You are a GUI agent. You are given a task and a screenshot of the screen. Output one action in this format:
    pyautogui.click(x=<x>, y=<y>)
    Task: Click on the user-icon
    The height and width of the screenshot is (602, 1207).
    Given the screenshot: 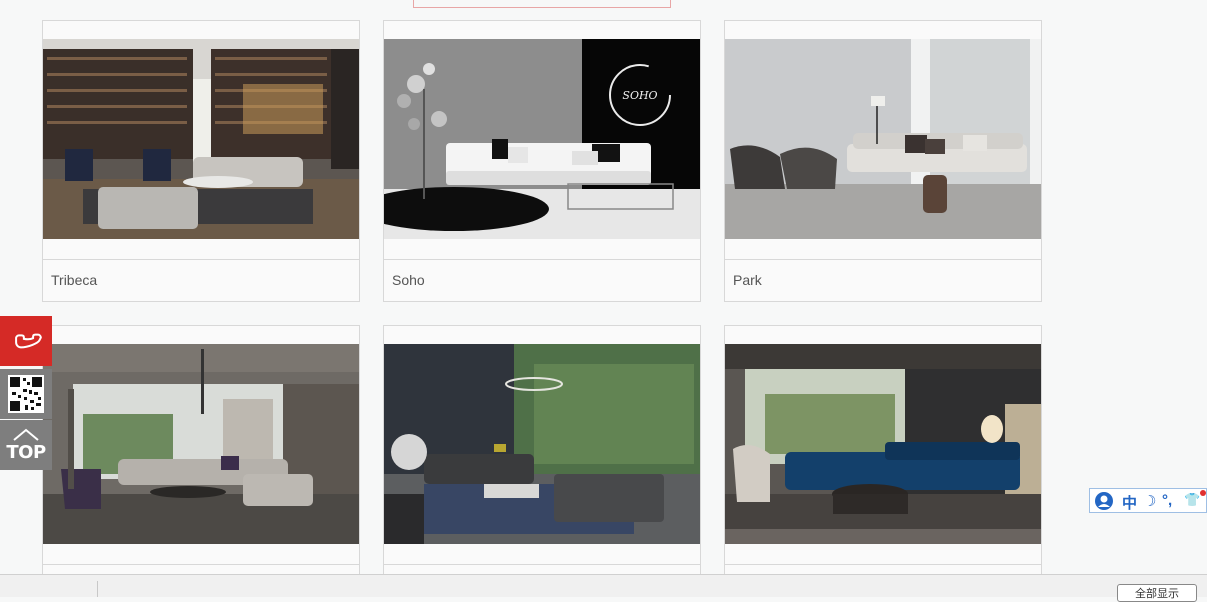 What is the action you would take?
    pyautogui.click(x=1104, y=501)
    